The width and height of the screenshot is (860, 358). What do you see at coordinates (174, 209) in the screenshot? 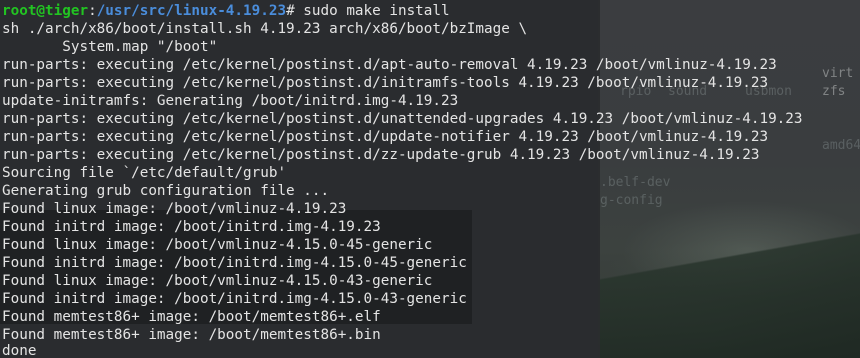
I see `output-line: Found linux image: /boot/vmlinuz-4.19.23` at bounding box center [174, 209].